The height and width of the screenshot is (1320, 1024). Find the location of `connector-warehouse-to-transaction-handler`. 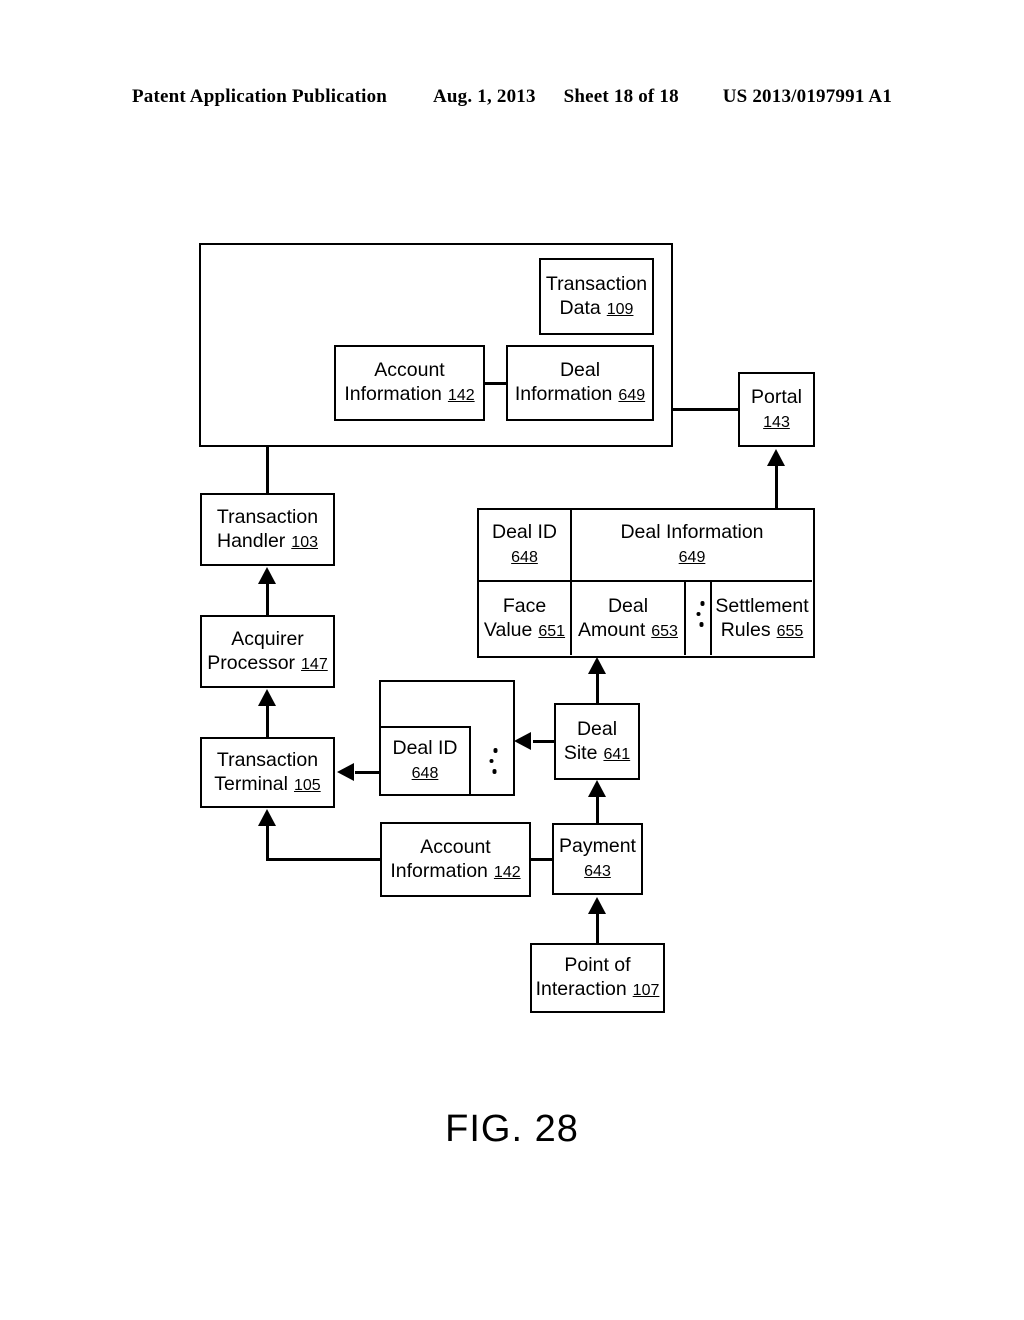

connector-warehouse-to-transaction-handler is located at coordinates (267, 470).